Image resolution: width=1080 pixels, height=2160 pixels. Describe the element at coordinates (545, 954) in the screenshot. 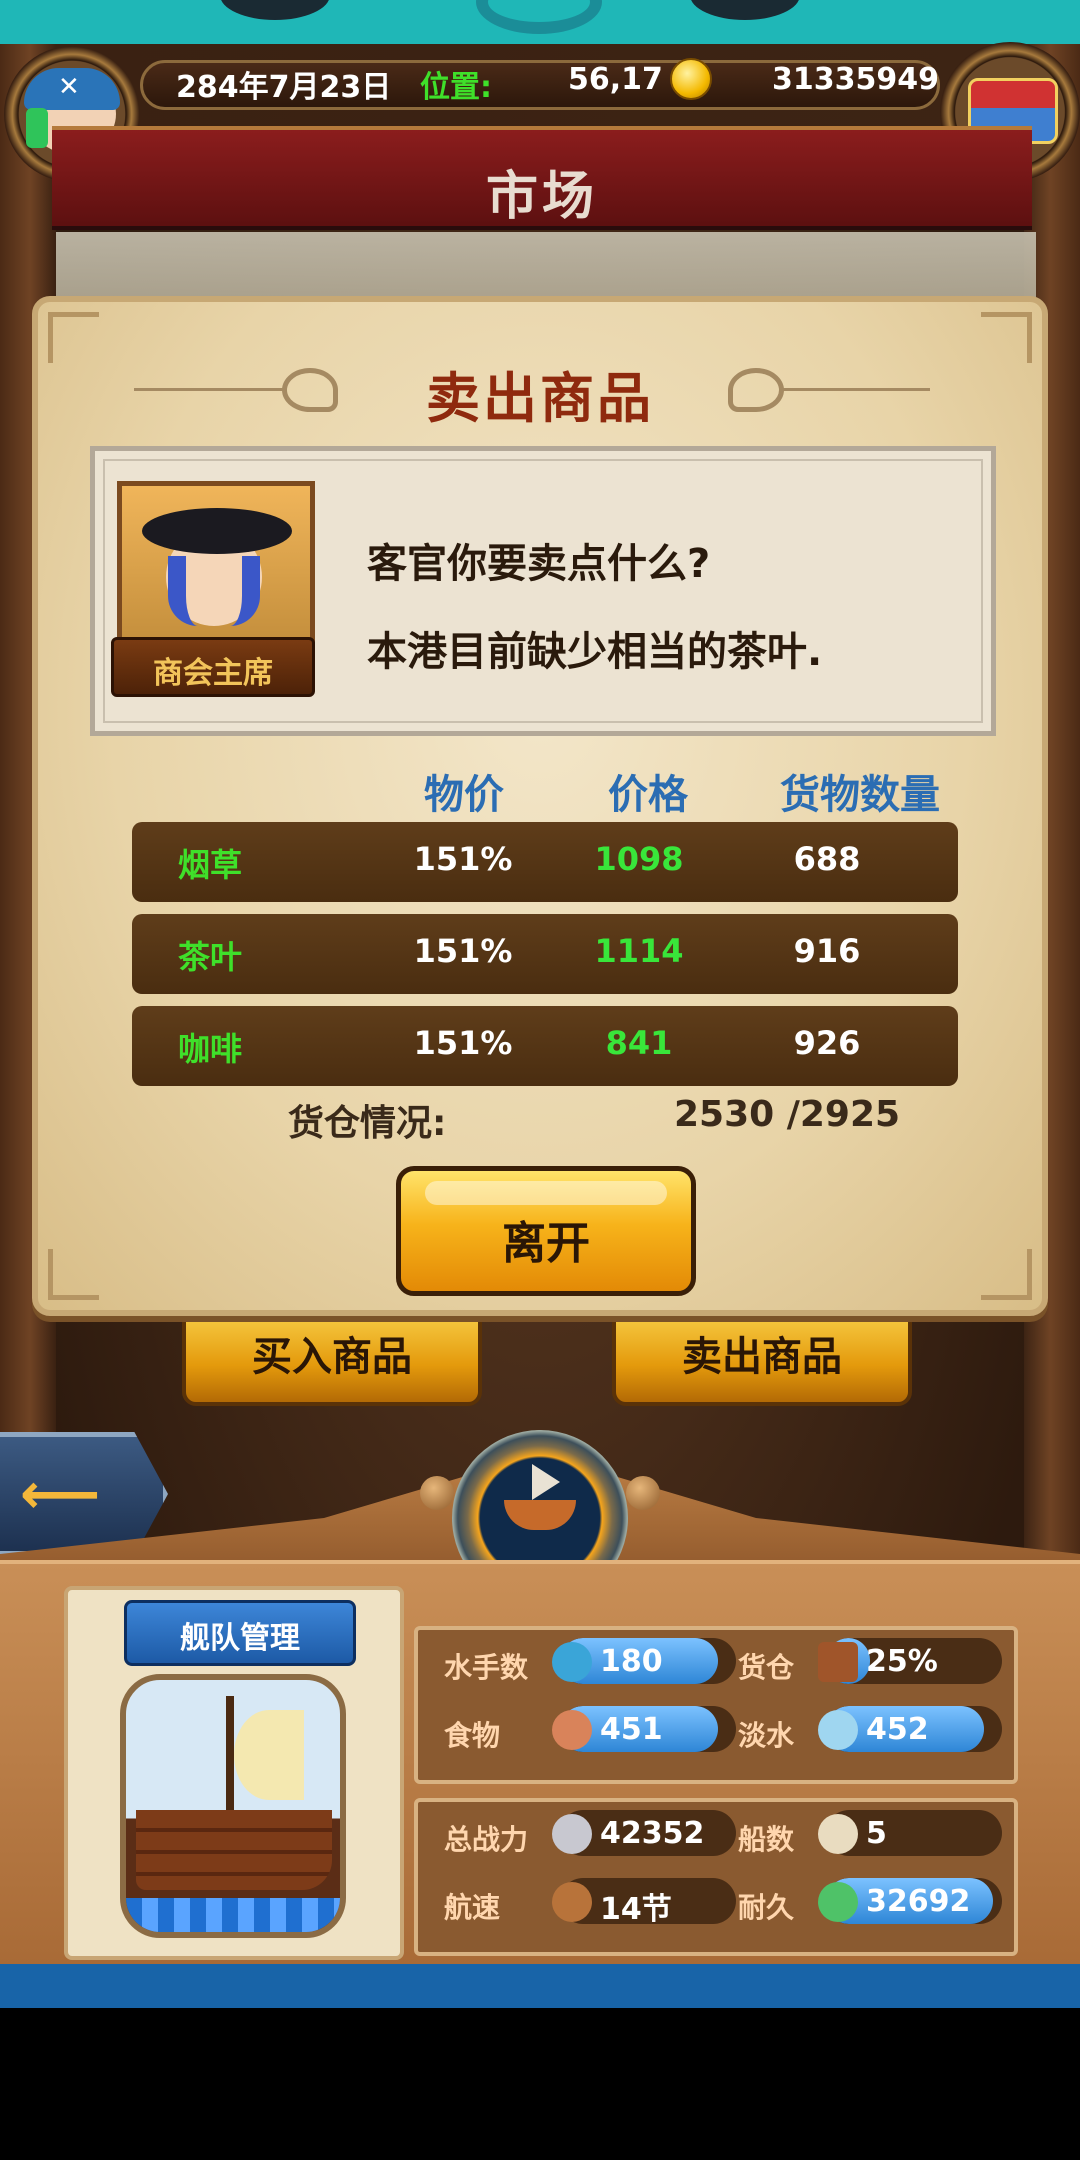

I see `goods-row-tea: 茶叶 151% 1114 916` at that location.